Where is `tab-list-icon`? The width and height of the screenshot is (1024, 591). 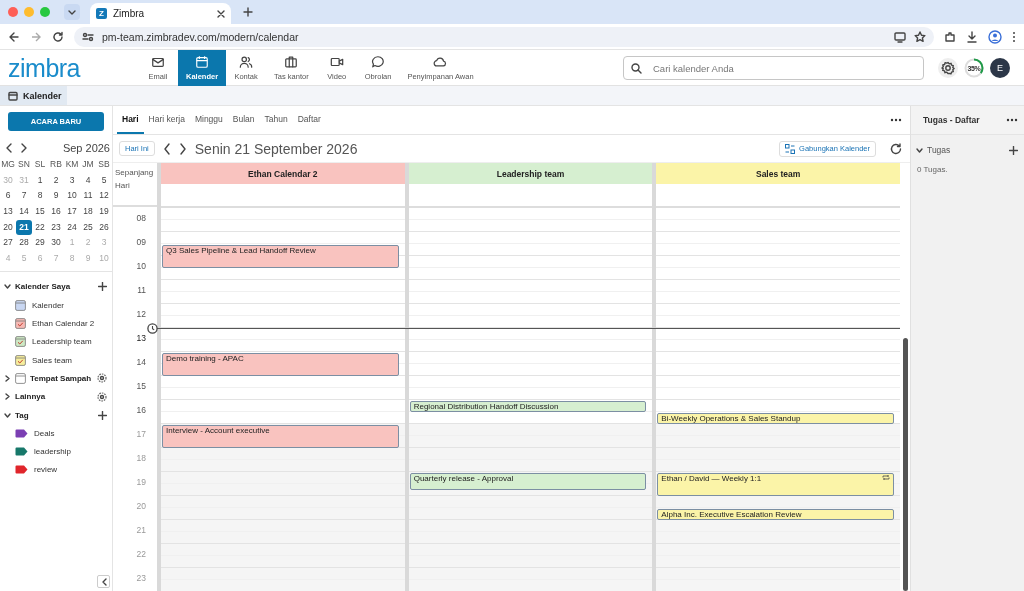 tab-list-icon is located at coordinates (72, 12).